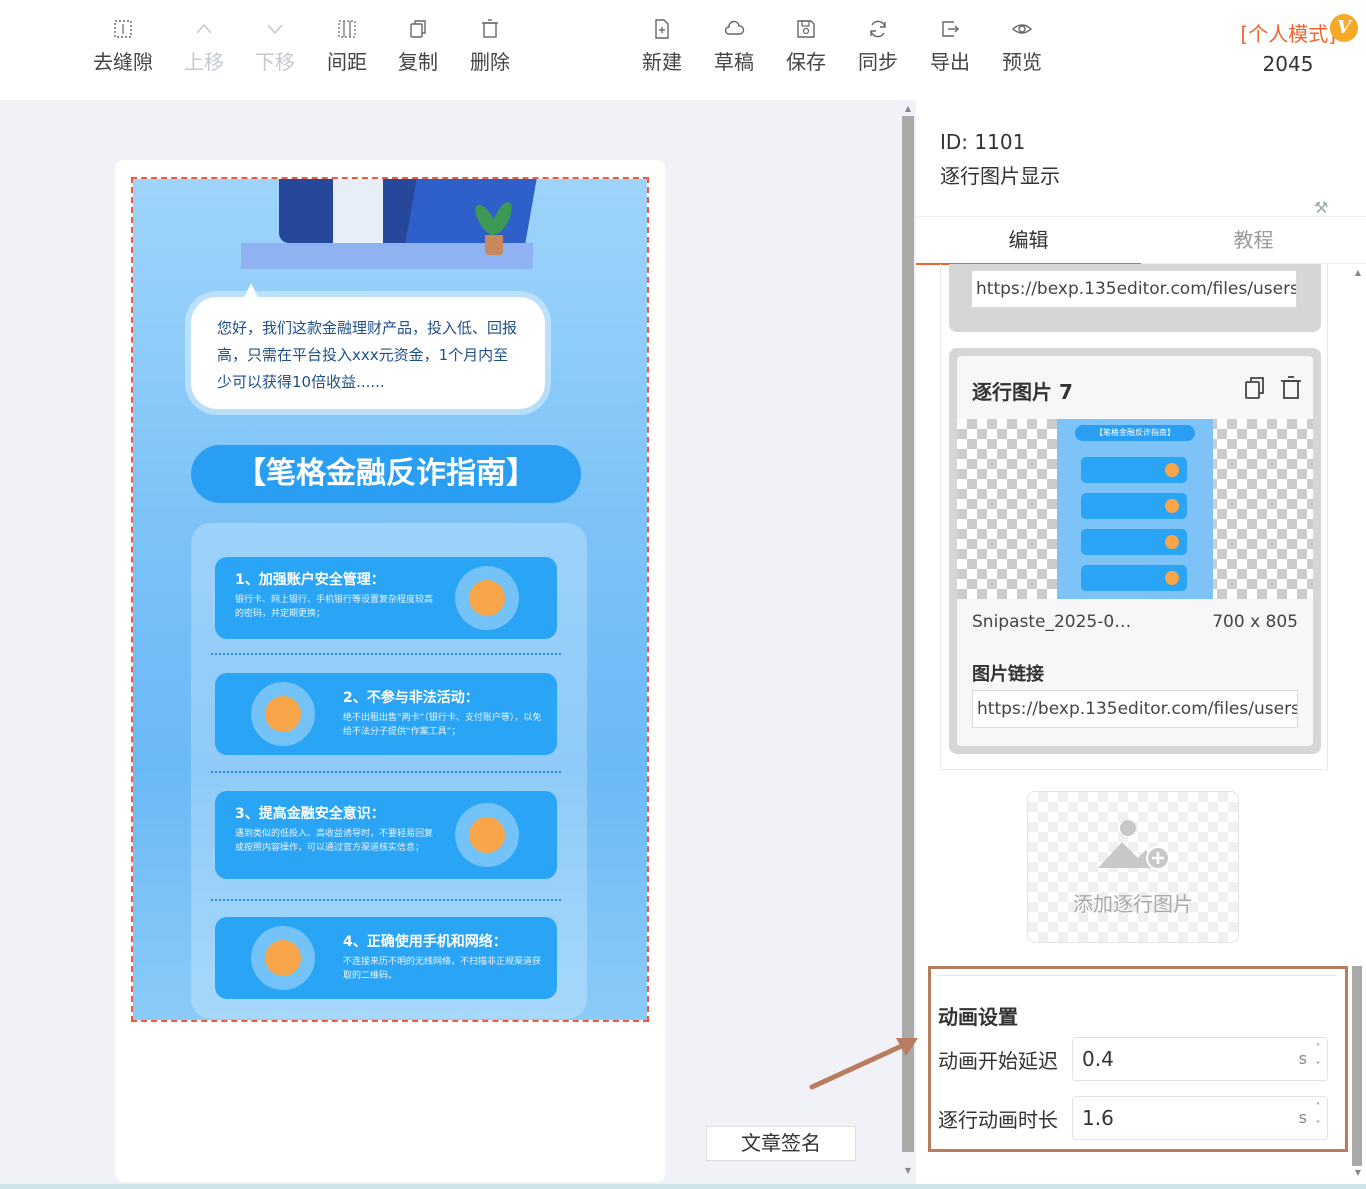 The height and width of the screenshot is (1189, 1366). What do you see at coordinates (734, 46) in the screenshot?
I see `draft-button: 草稿` at bounding box center [734, 46].